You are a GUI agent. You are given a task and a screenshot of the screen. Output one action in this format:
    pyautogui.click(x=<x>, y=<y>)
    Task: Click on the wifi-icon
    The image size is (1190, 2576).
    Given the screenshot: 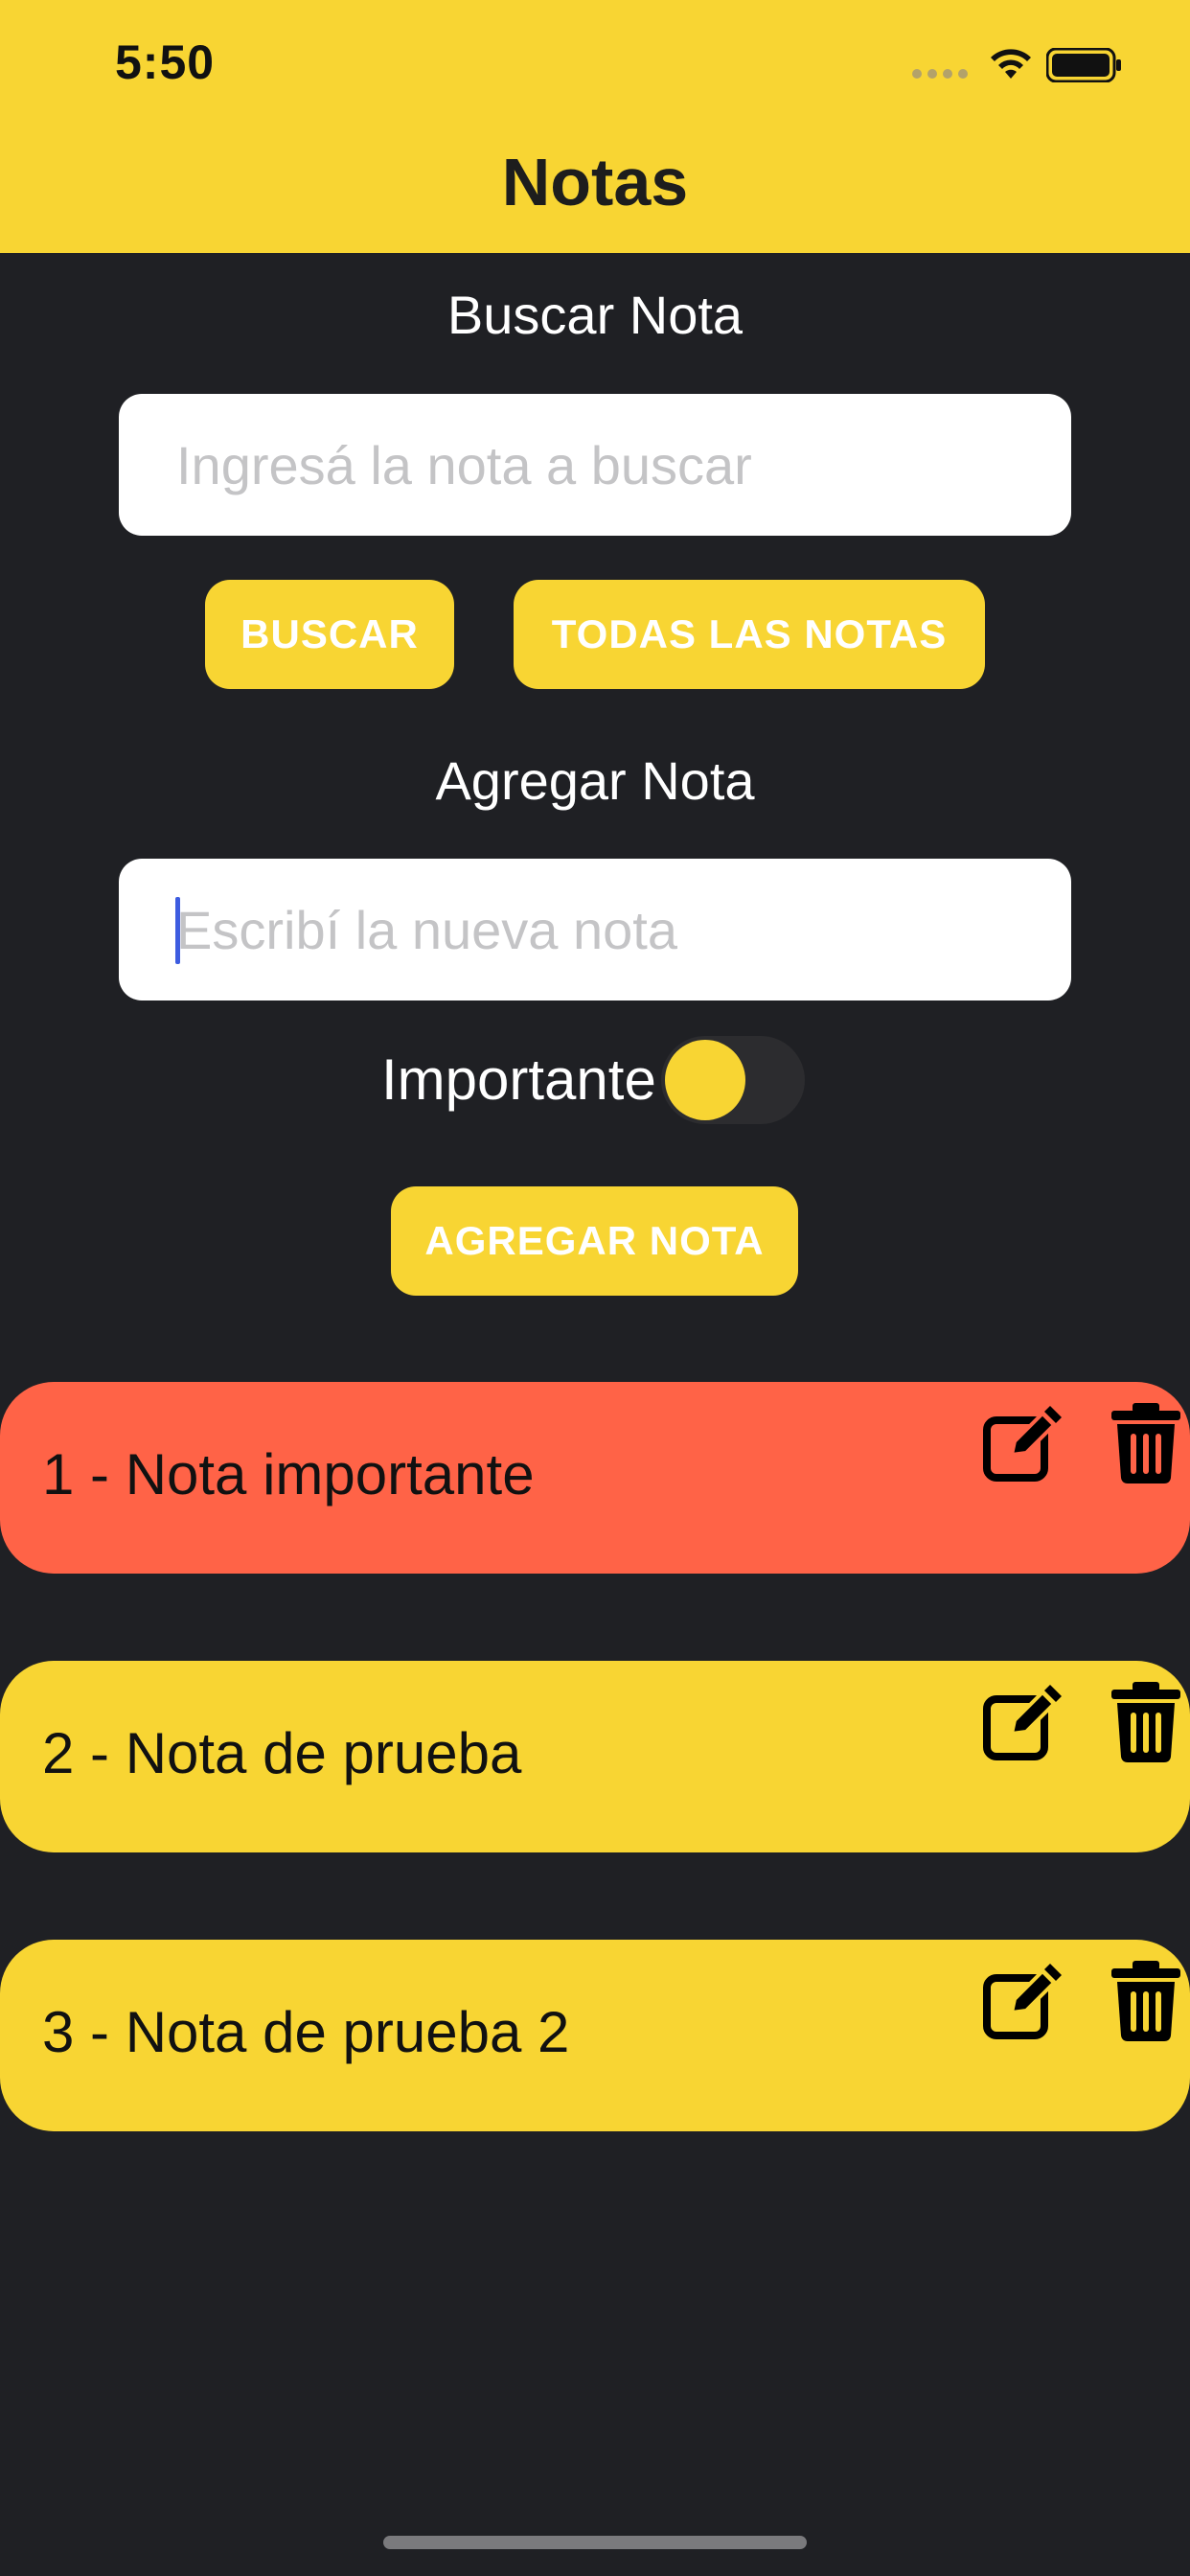 What is the action you would take?
    pyautogui.click(x=1011, y=64)
    